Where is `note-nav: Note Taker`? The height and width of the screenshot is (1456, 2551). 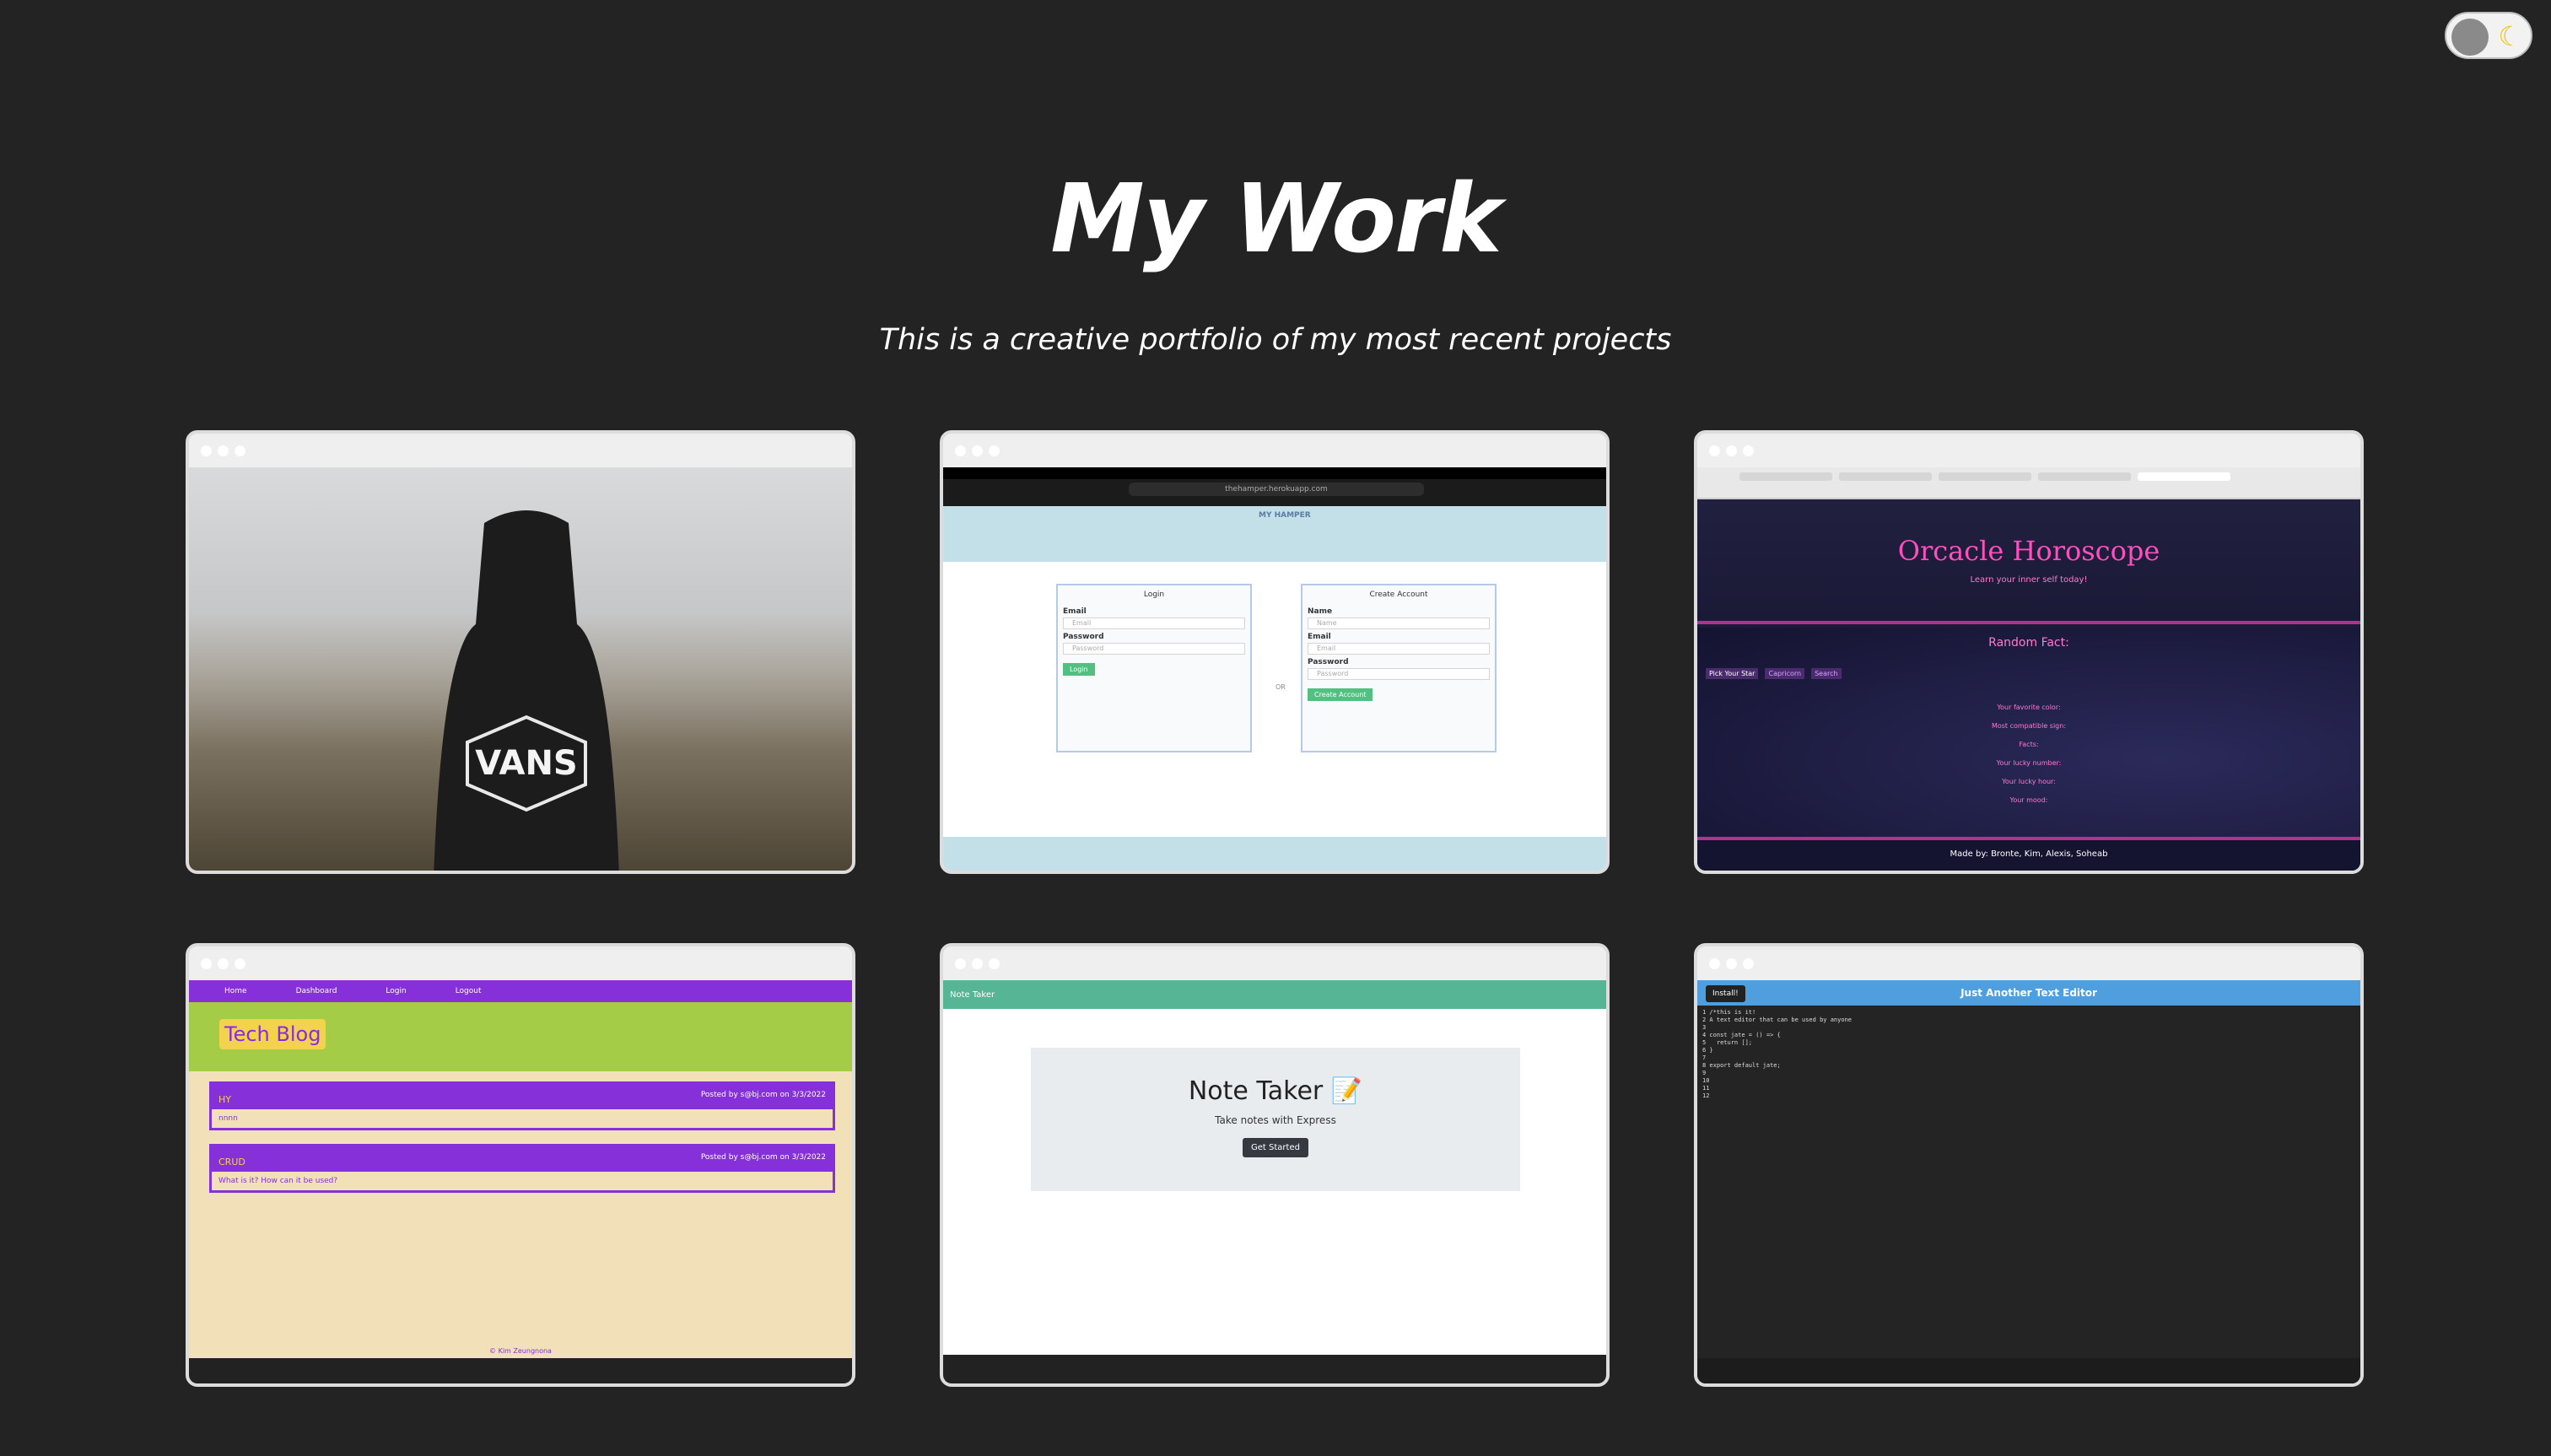 note-nav: Note Taker is located at coordinates (1274, 995).